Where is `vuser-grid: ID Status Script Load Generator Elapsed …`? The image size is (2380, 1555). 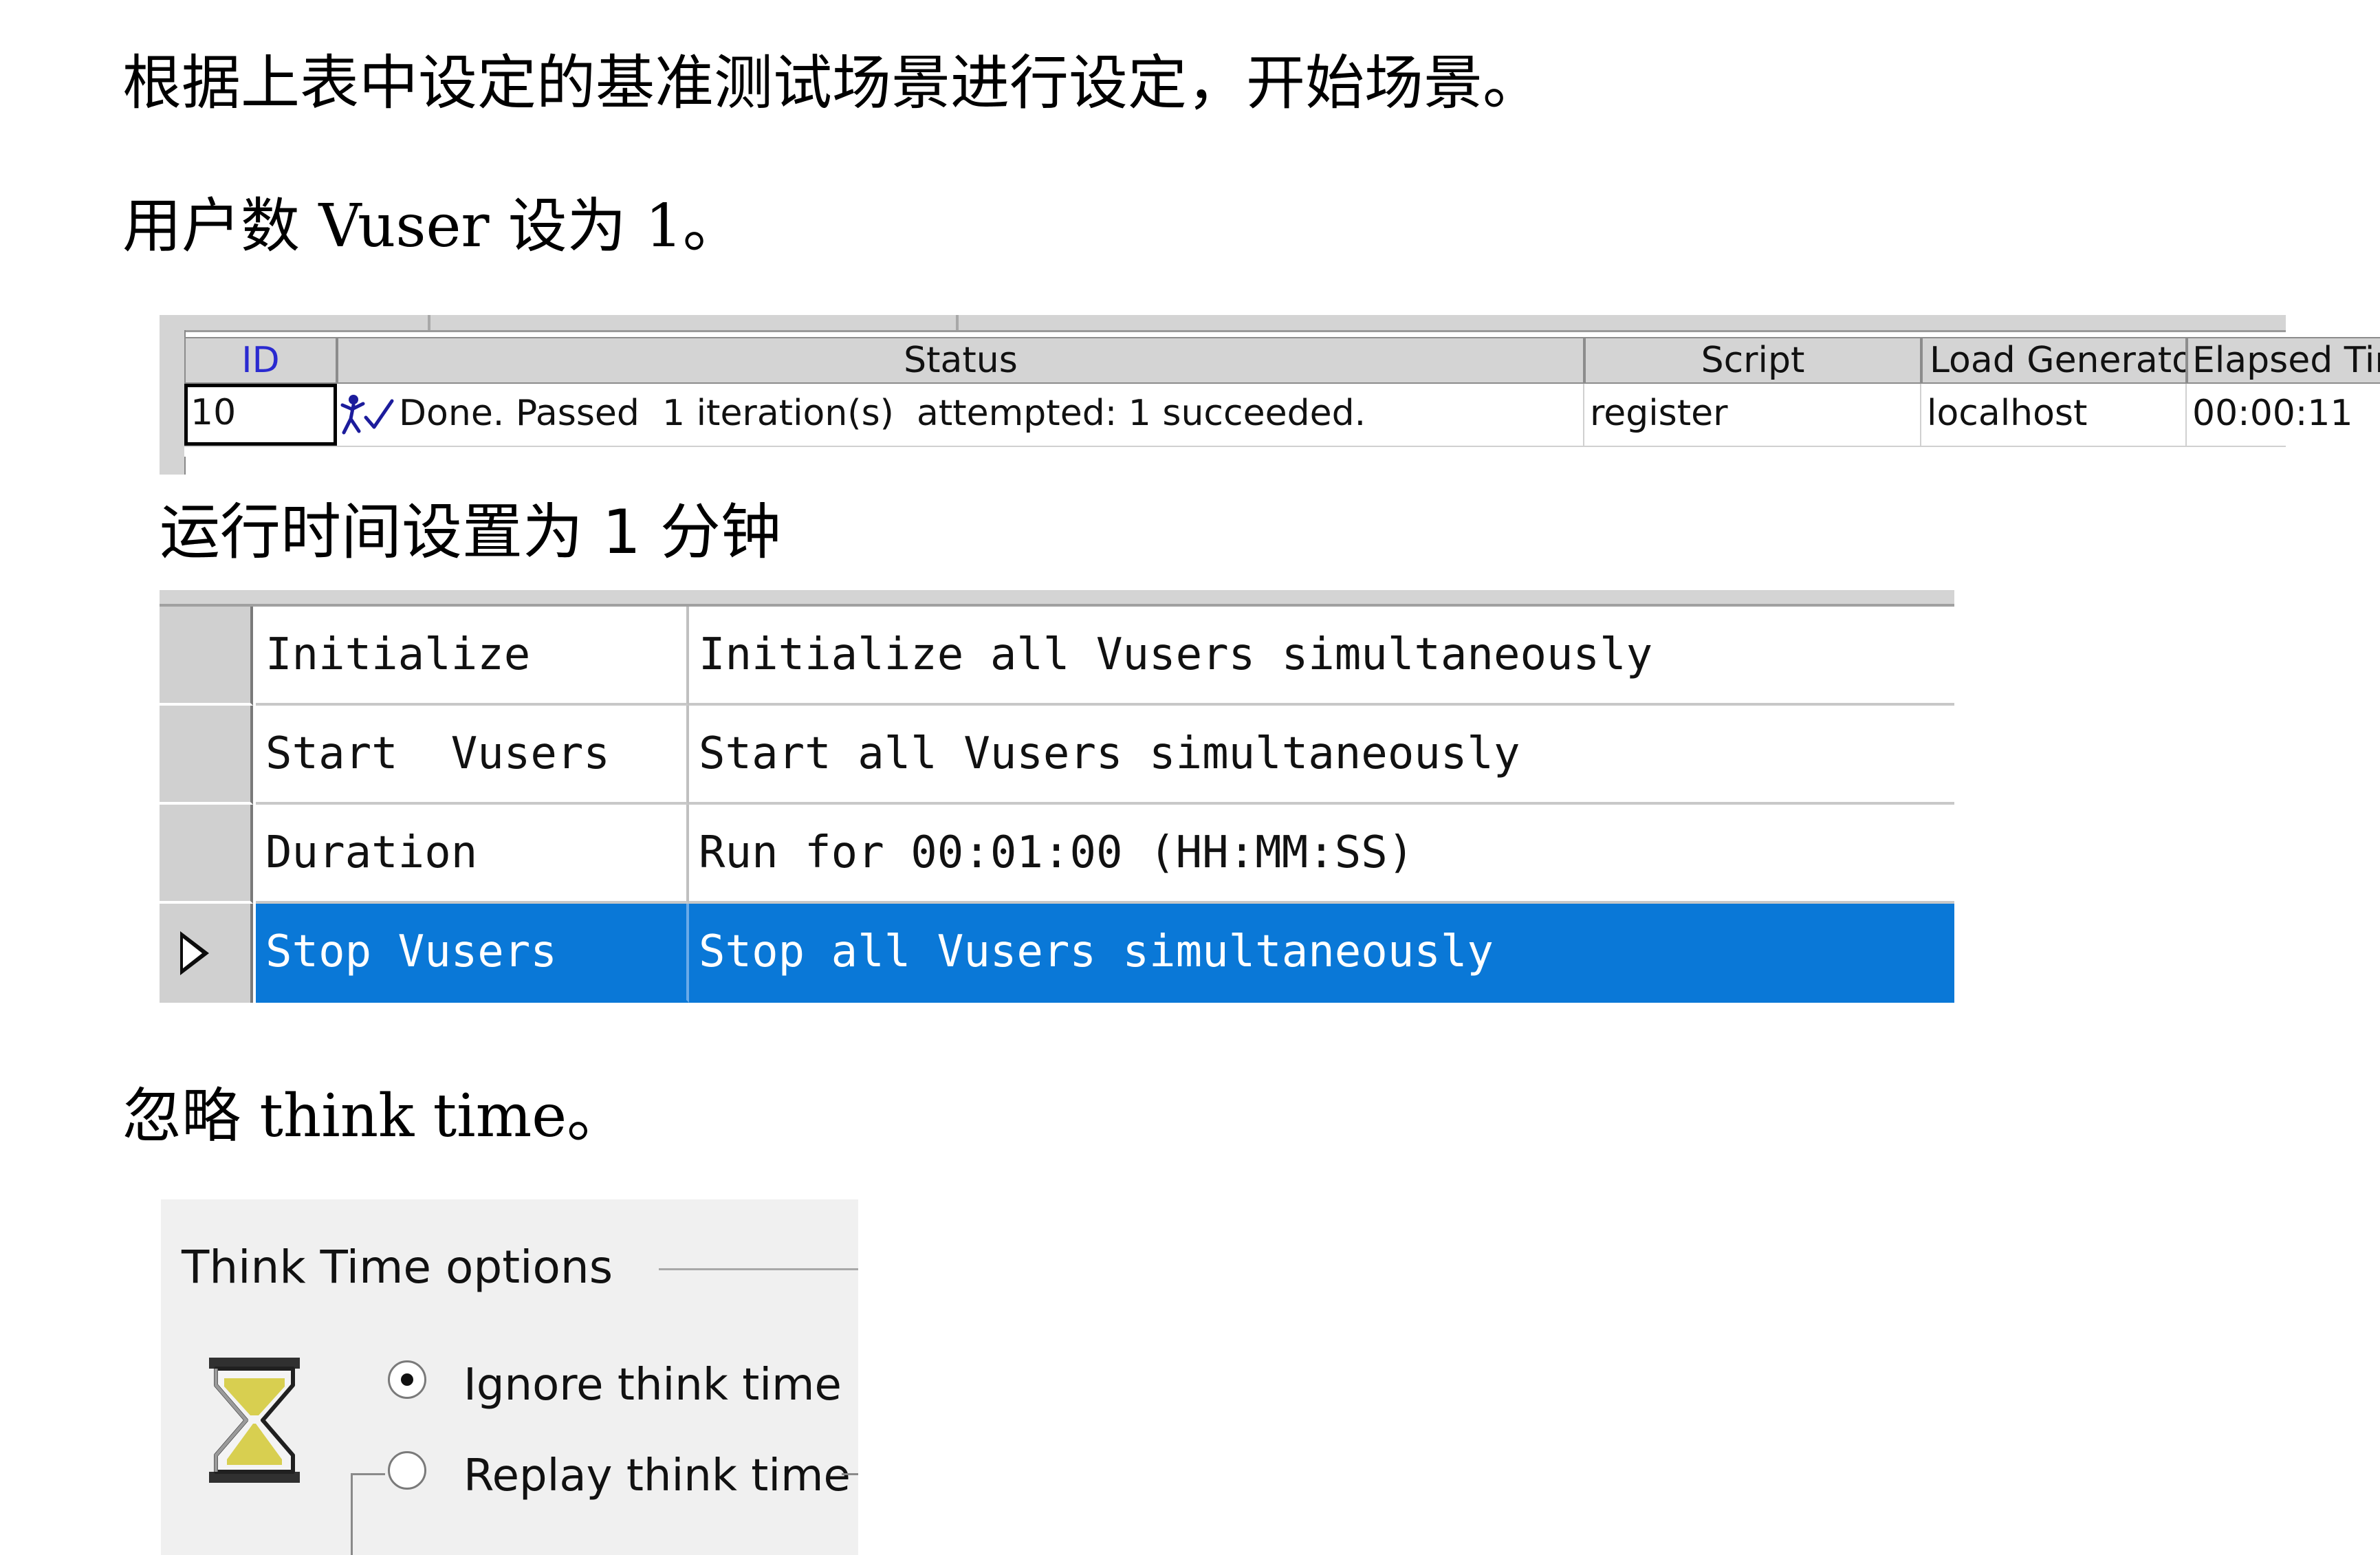
vuser-grid: ID Status Script Load Generator Elapsed … is located at coordinates (1270, 399).